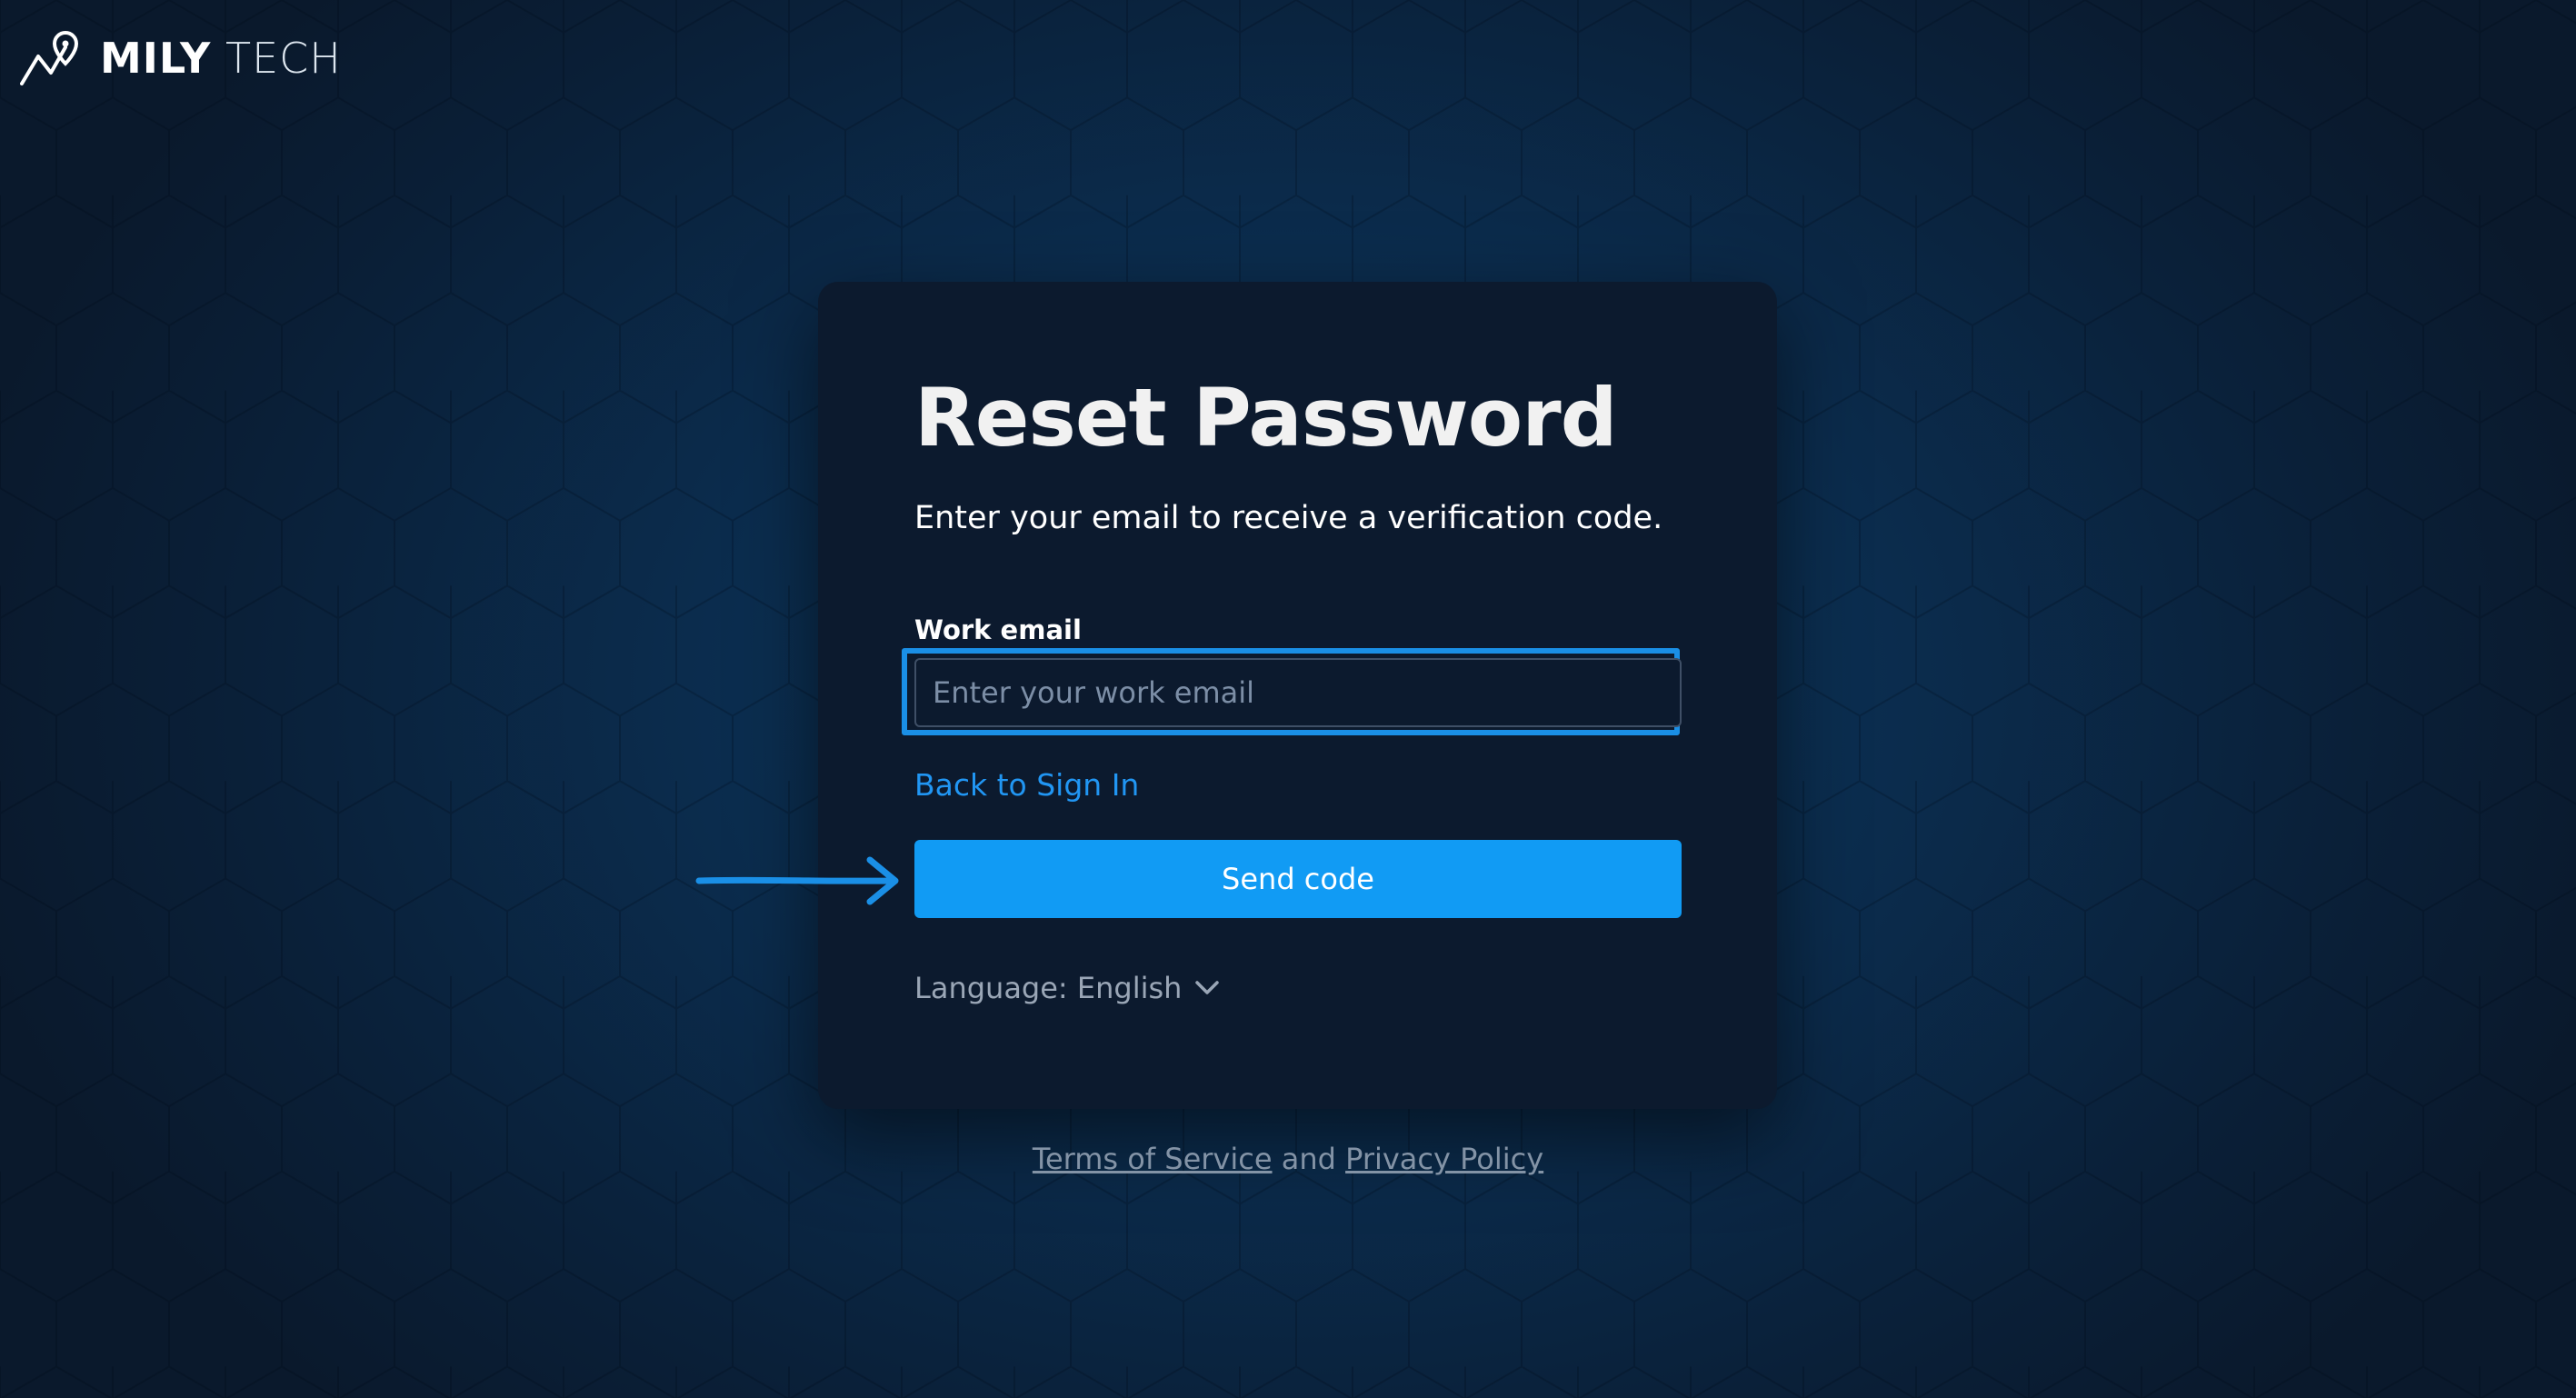 Image resolution: width=2576 pixels, height=1398 pixels. I want to click on brand-name-bold: MILY, so click(156, 58).